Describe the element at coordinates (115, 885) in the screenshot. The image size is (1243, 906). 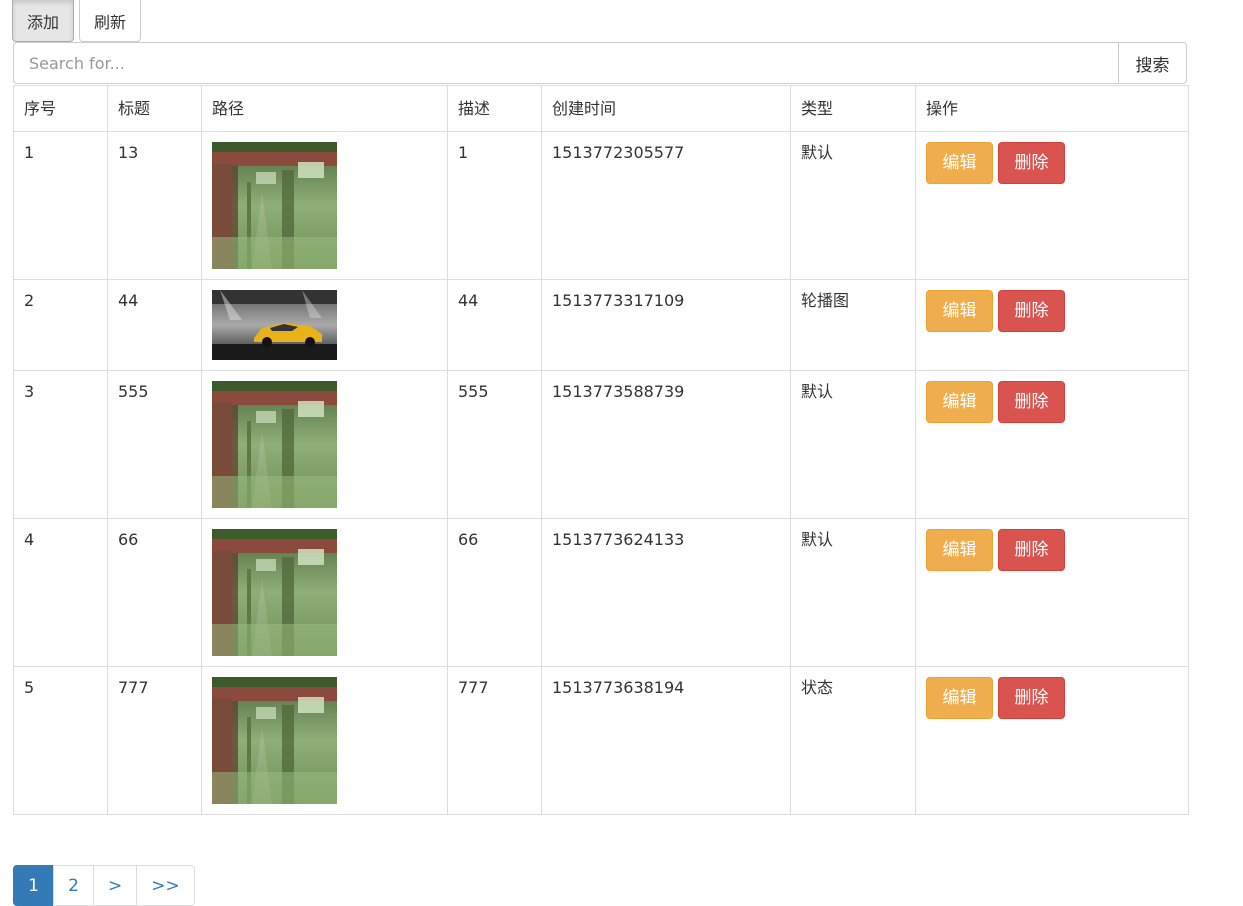
I see `next-page-link: >` at that location.